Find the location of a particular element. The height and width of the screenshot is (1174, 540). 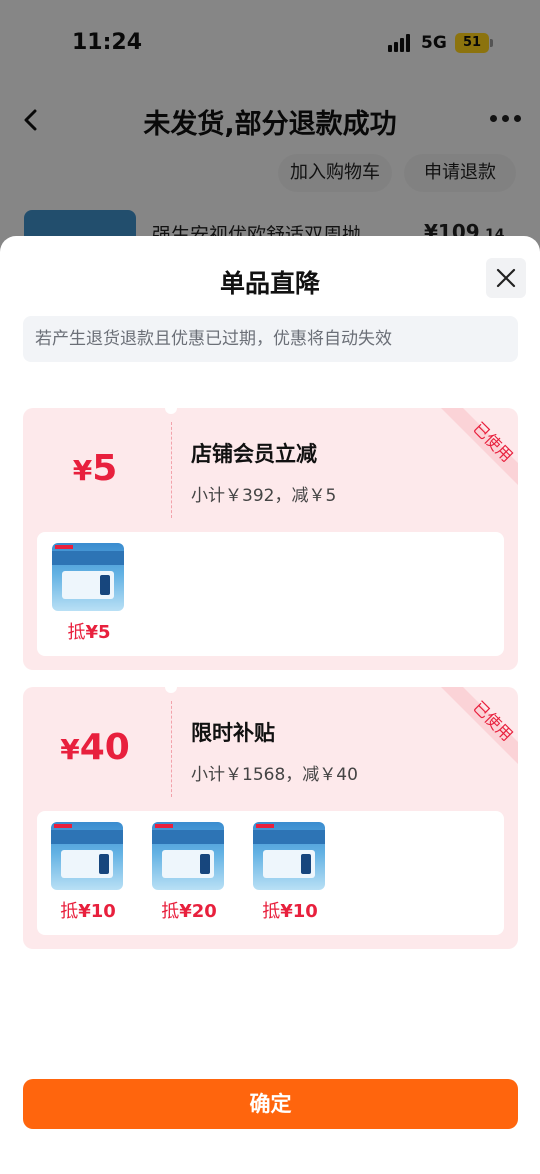

deduction-value: ¥5 is located at coordinates (98, 632).